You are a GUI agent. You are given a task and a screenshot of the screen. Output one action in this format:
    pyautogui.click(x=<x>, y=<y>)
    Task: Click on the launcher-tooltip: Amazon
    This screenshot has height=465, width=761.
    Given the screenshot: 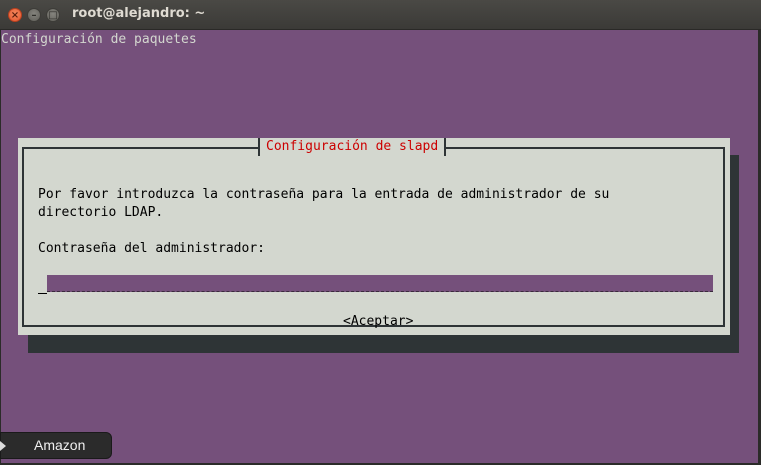 What is the action you would take?
    pyautogui.click(x=56, y=445)
    